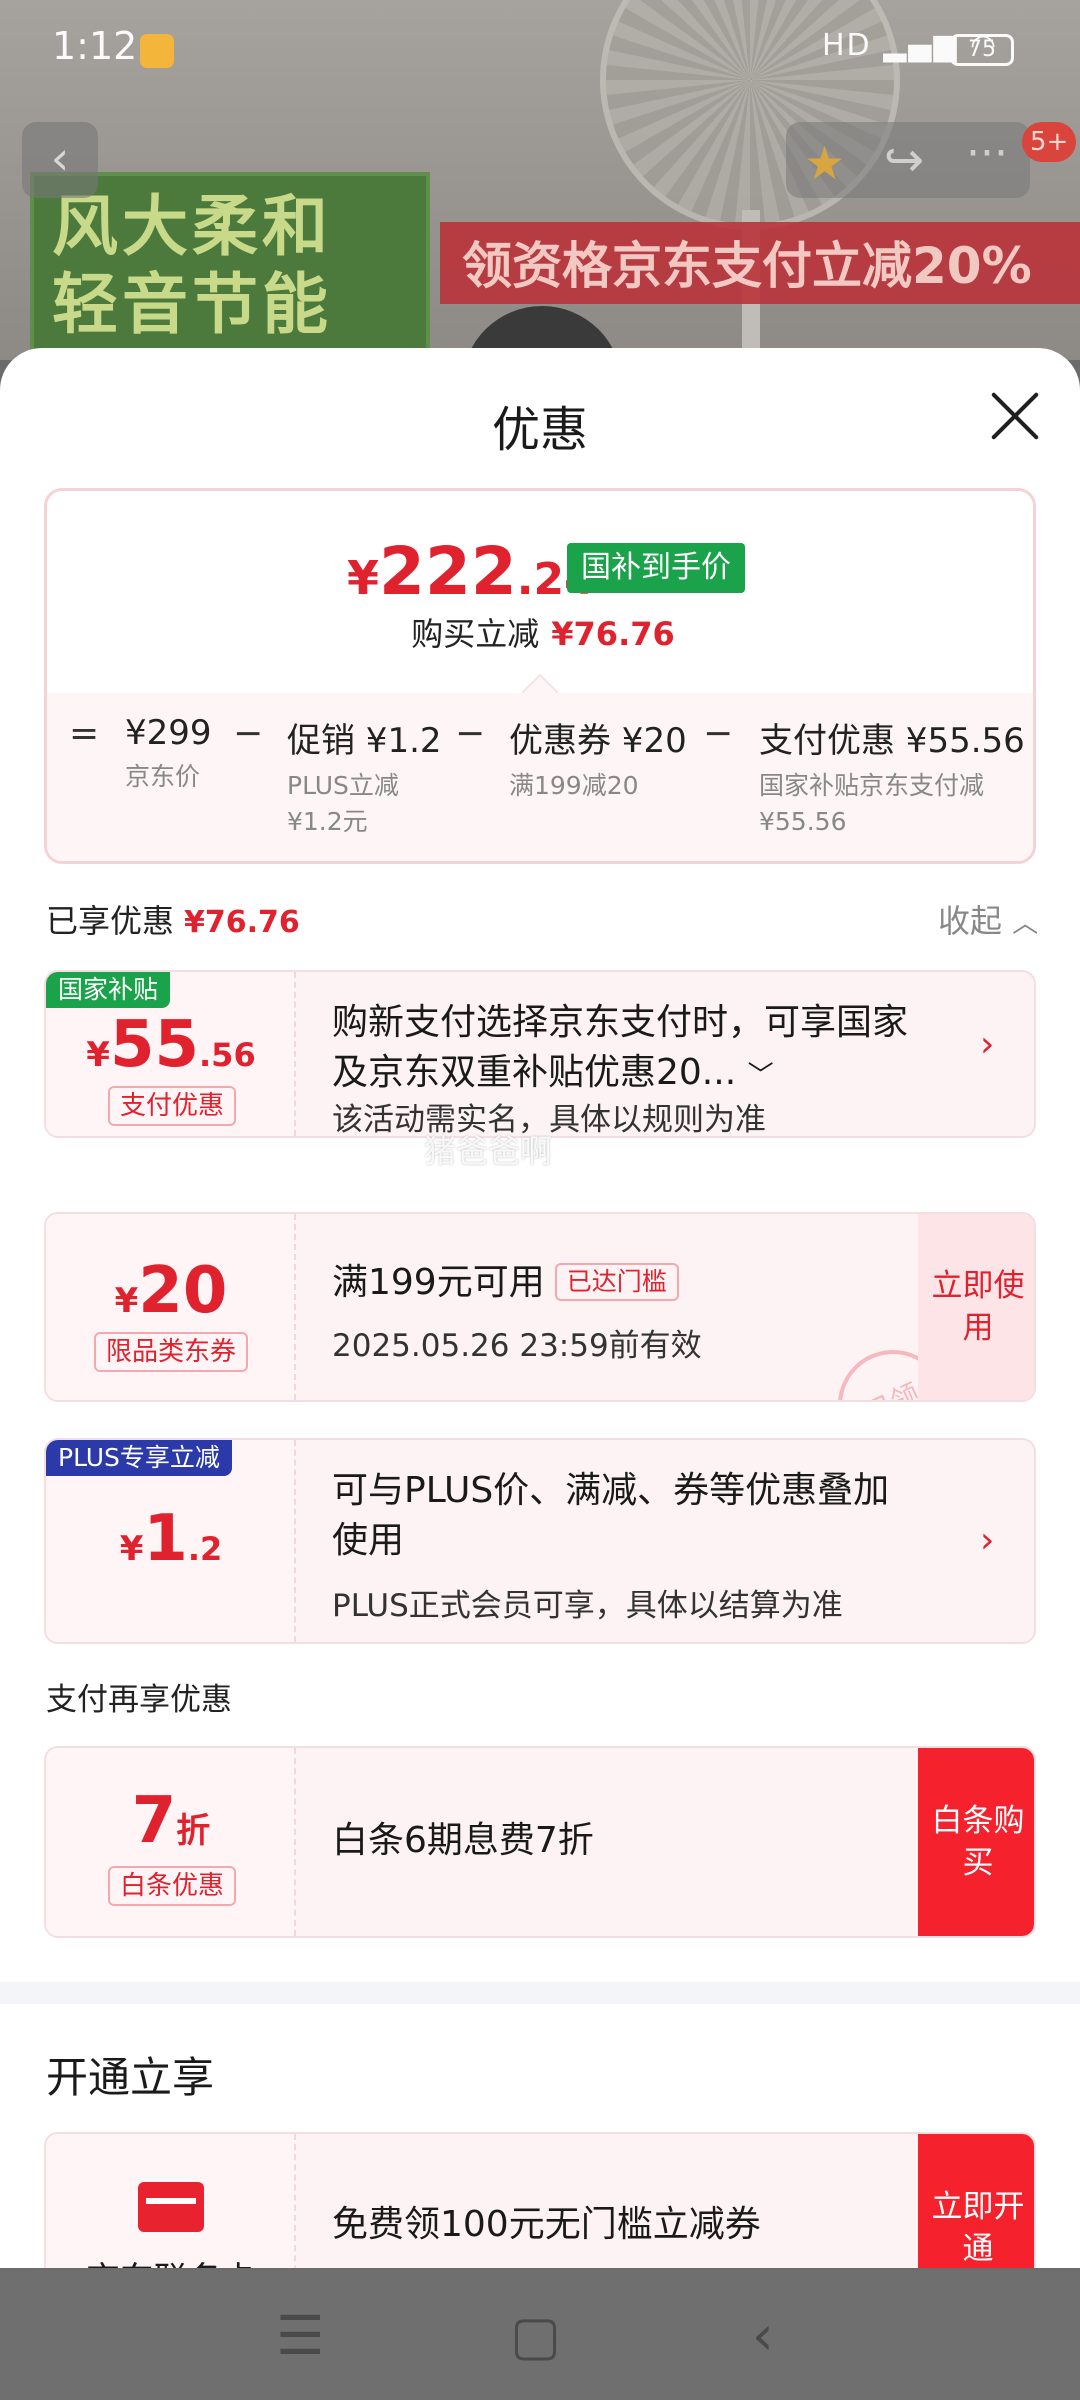 Image resolution: width=1080 pixels, height=2400 pixels. Describe the element at coordinates (363, 578) in the screenshot. I see `price-currency: ¥` at that location.